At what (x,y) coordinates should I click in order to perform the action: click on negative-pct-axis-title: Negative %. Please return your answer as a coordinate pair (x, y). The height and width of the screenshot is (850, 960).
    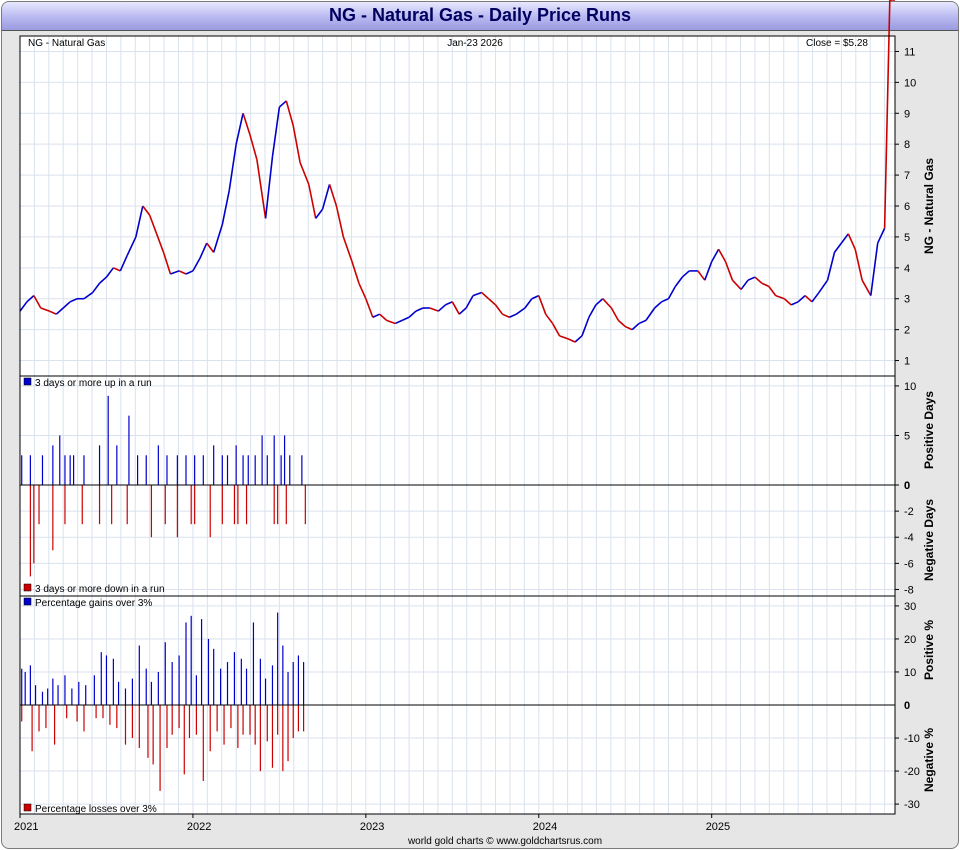
    Looking at the image, I should click on (929, 760).